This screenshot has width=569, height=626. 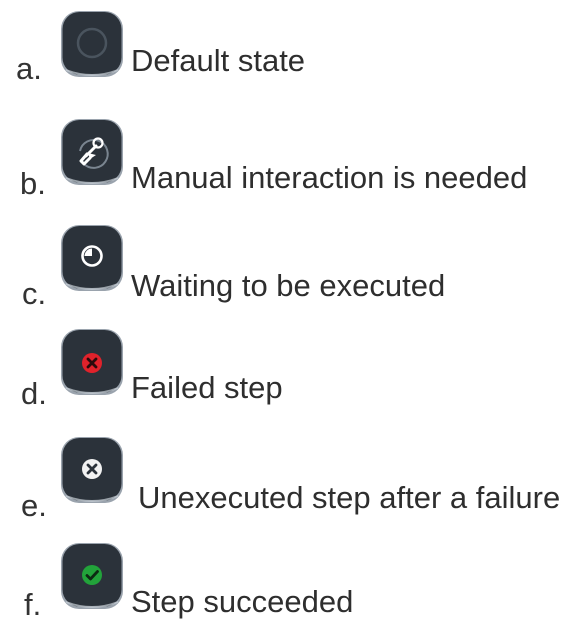 I want to click on legend-label: Unexecuted step after a failure, so click(x=349, y=497).